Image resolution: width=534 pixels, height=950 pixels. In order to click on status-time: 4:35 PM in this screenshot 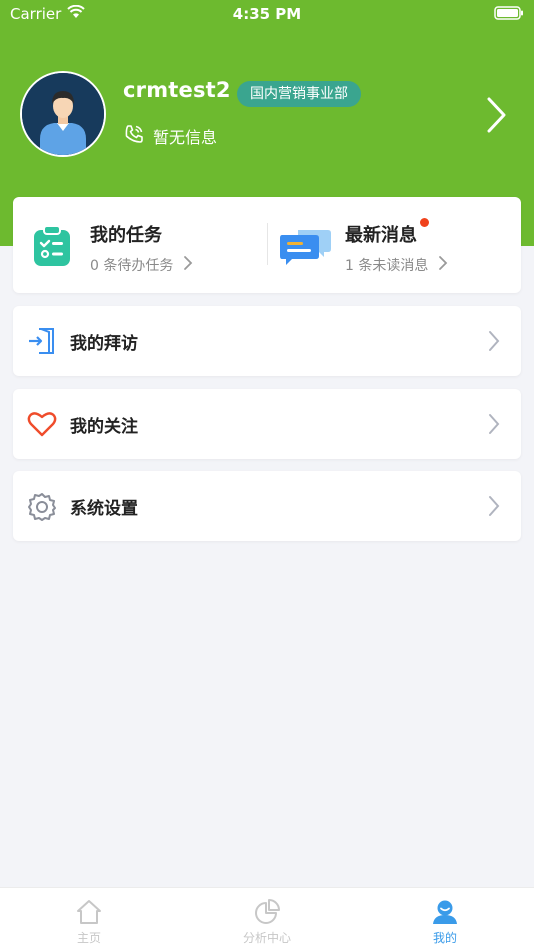, I will do `click(267, 14)`.